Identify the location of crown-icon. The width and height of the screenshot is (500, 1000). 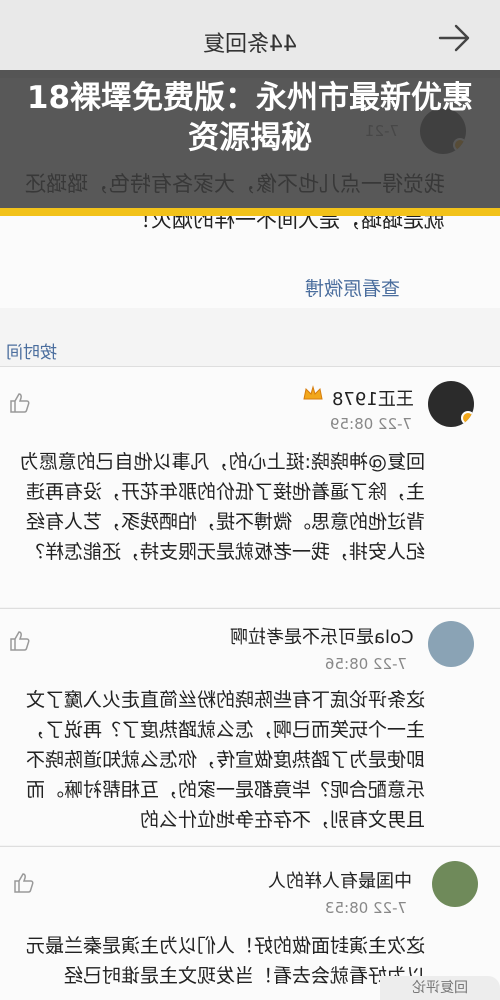
(313, 392).